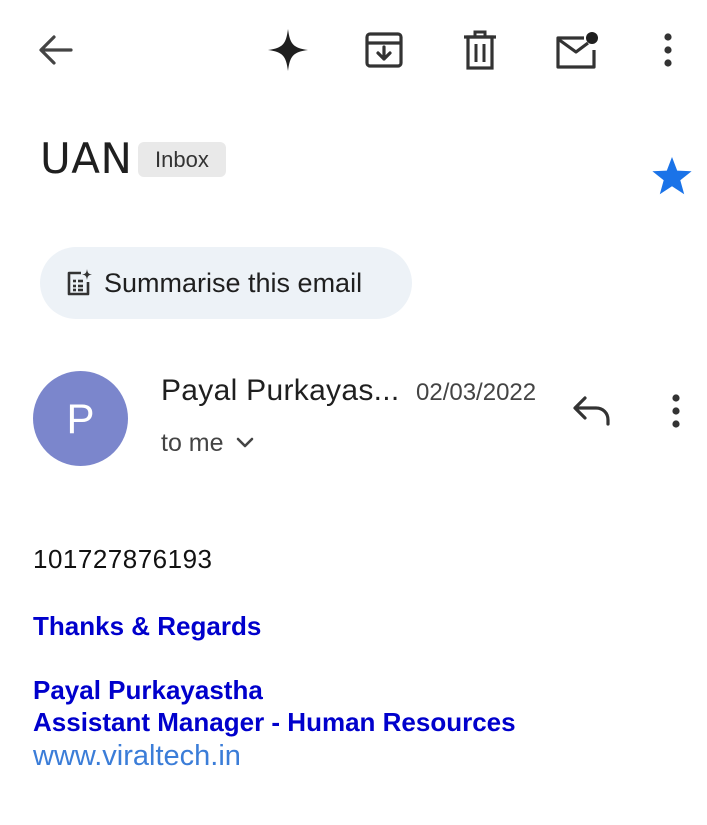  I want to click on website-link: www.viraltech.in, so click(137, 756).